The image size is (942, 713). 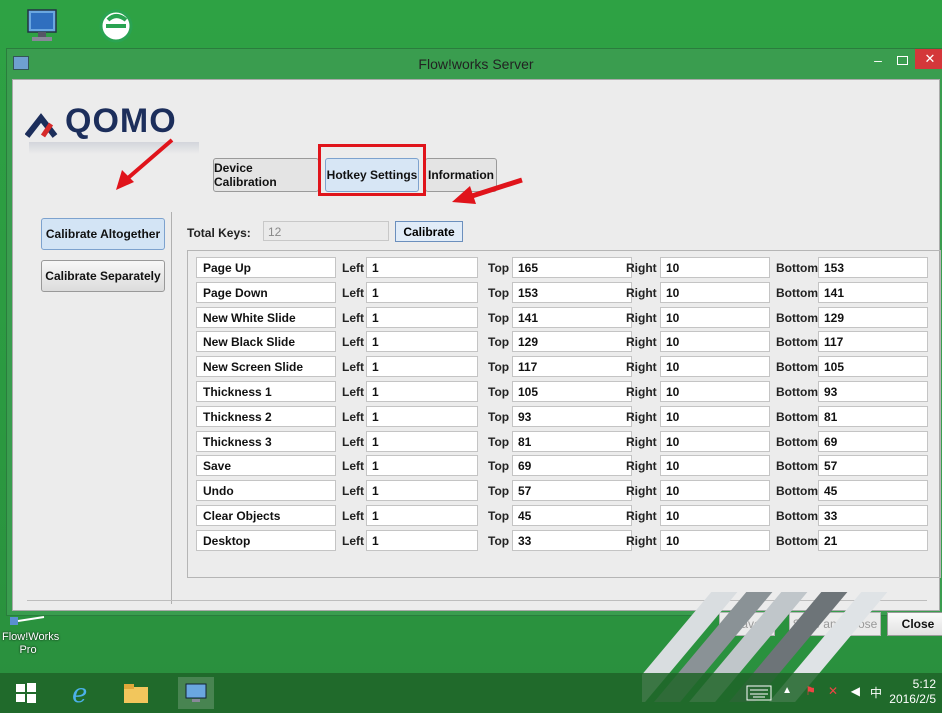 What do you see at coordinates (572, 267) in the screenshot?
I see `top-value-field: 165` at bounding box center [572, 267].